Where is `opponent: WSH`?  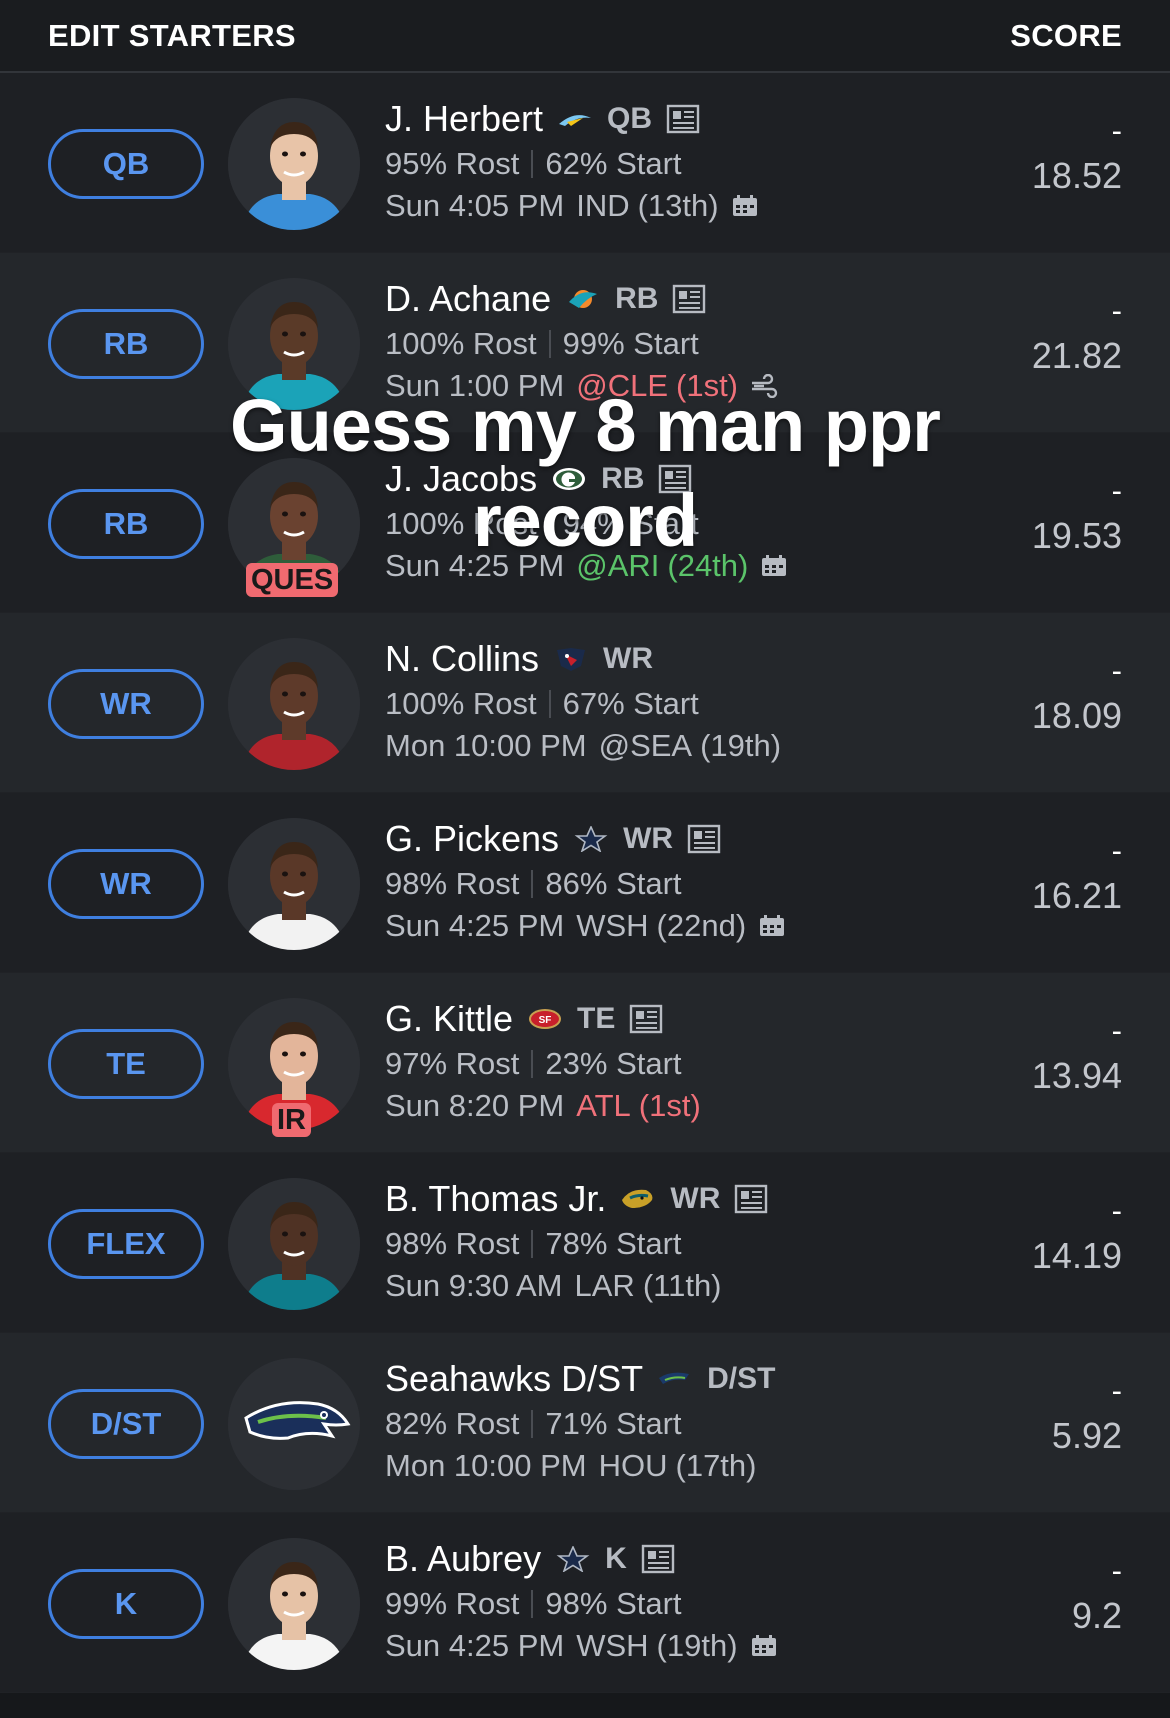 opponent: WSH is located at coordinates (612, 925).